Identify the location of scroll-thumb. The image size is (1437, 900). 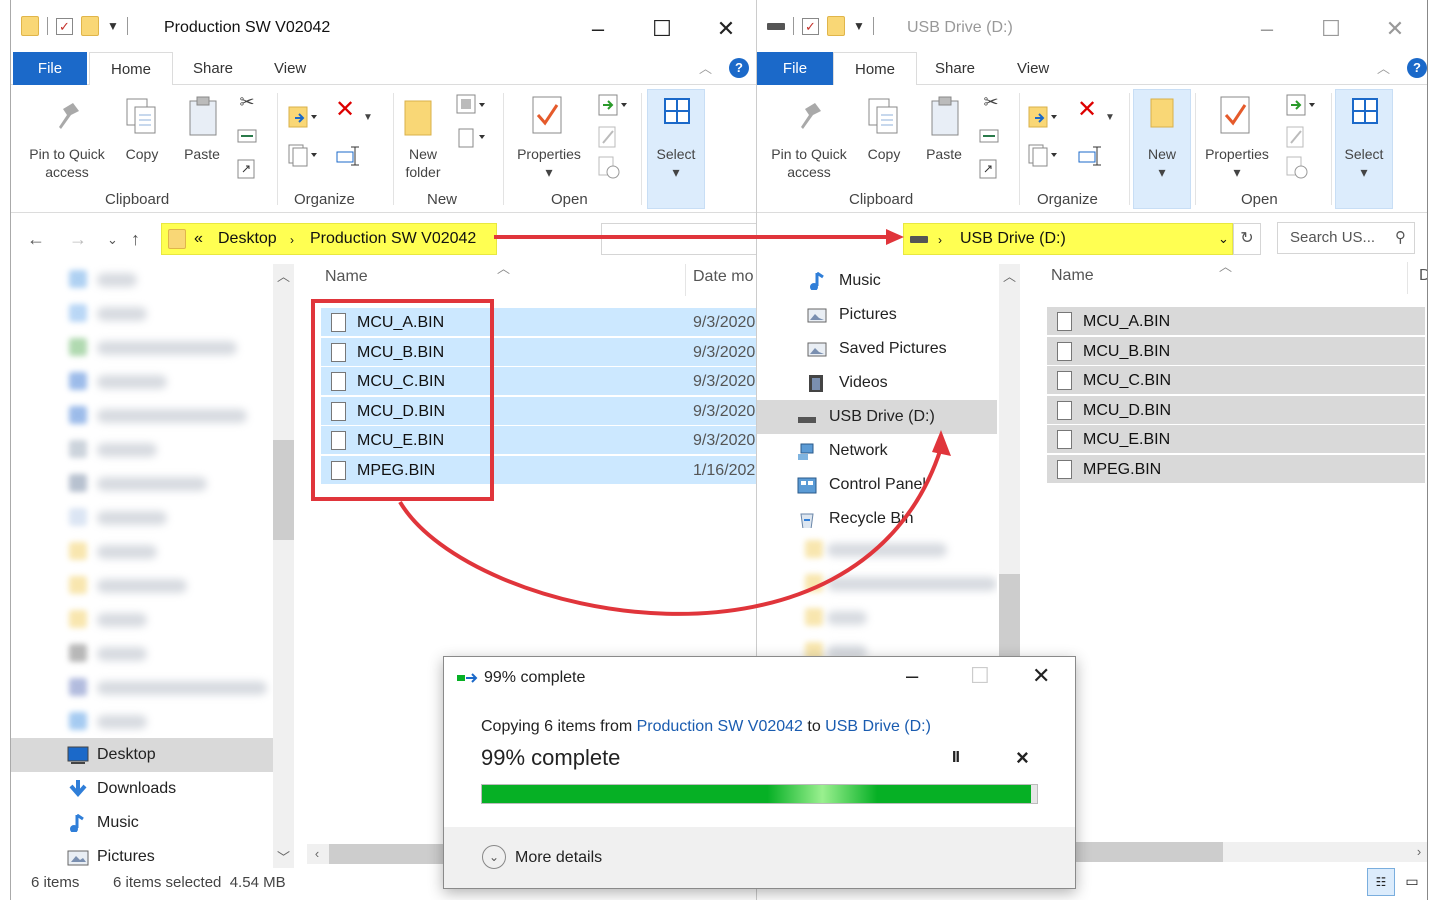
(283, 490).